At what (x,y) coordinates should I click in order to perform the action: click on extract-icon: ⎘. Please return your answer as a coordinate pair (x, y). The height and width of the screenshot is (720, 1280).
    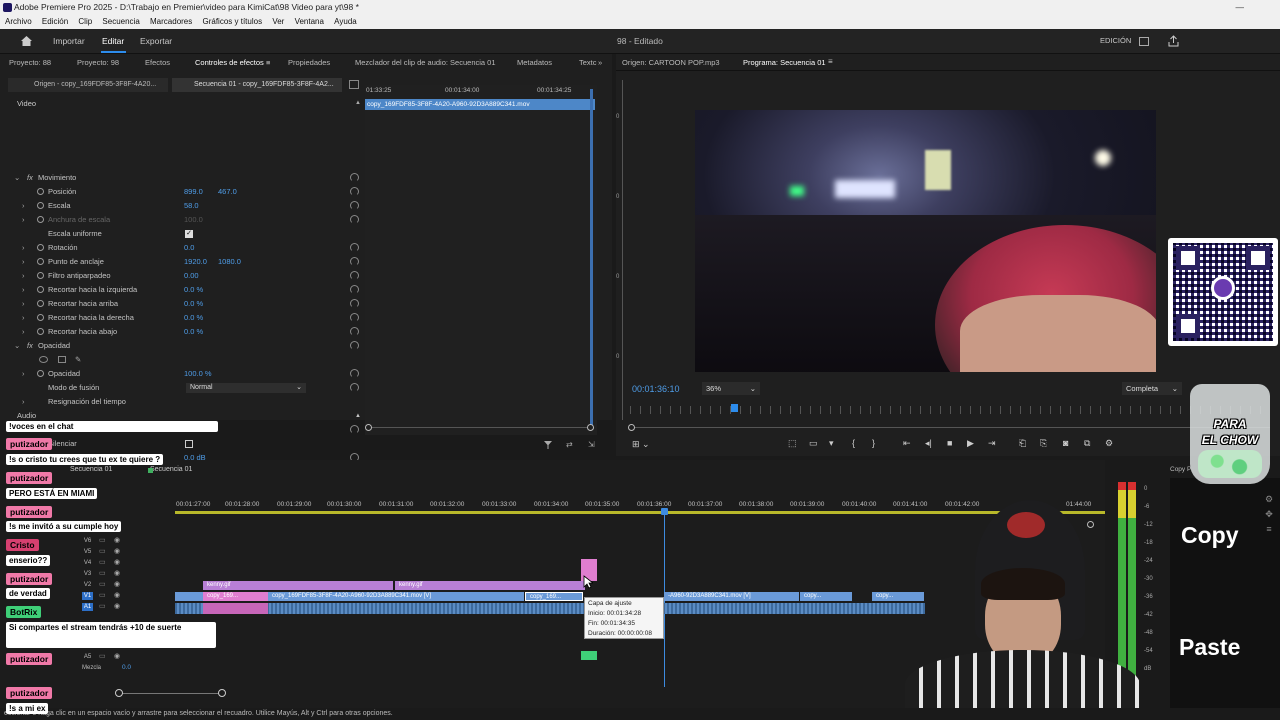
    Looking at the image, I should click on (1043, 443).